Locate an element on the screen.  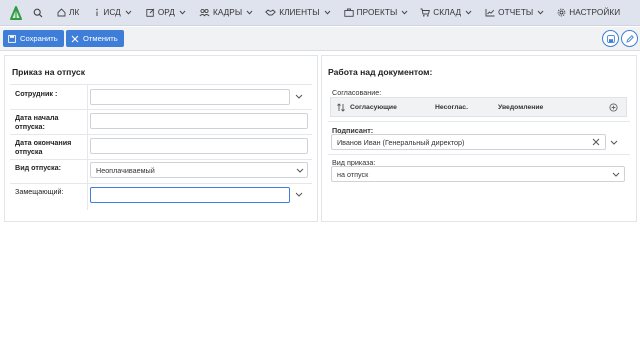
nav-item-projects: ПРОЕКТЫ is located at coordinates (376, 13).